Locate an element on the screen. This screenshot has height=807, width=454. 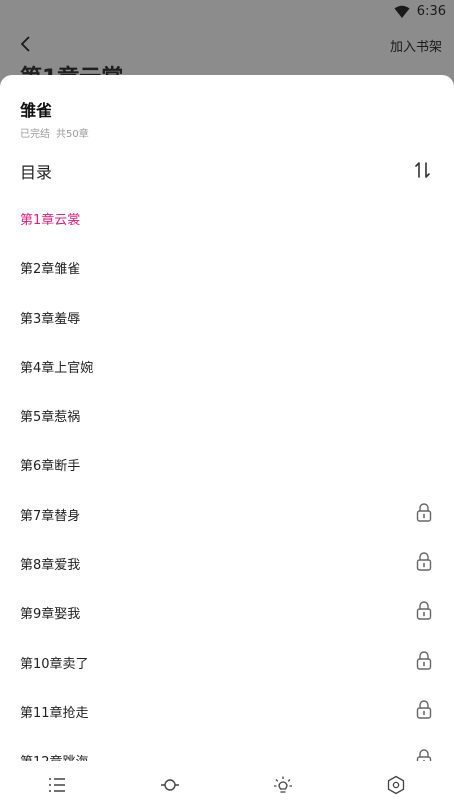
tab-settings is located at coordinates (395, 784).